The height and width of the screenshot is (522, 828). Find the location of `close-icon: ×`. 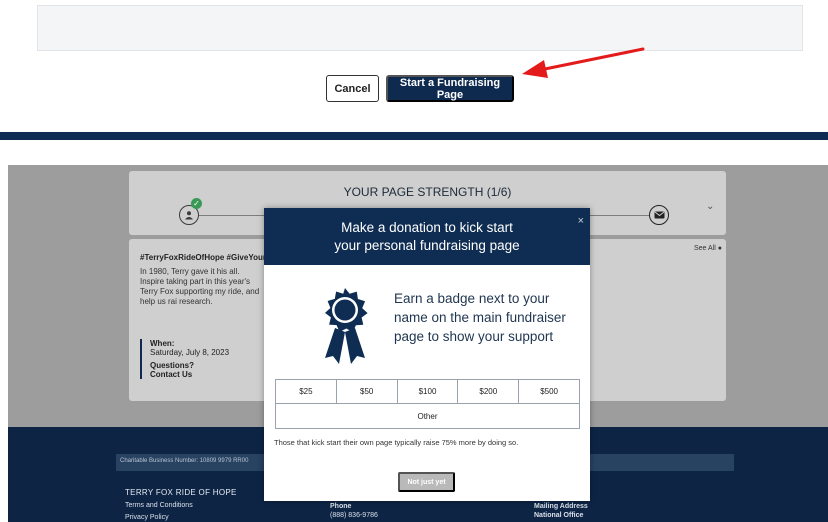

close-icon: × is located at coordinates (581, 221).